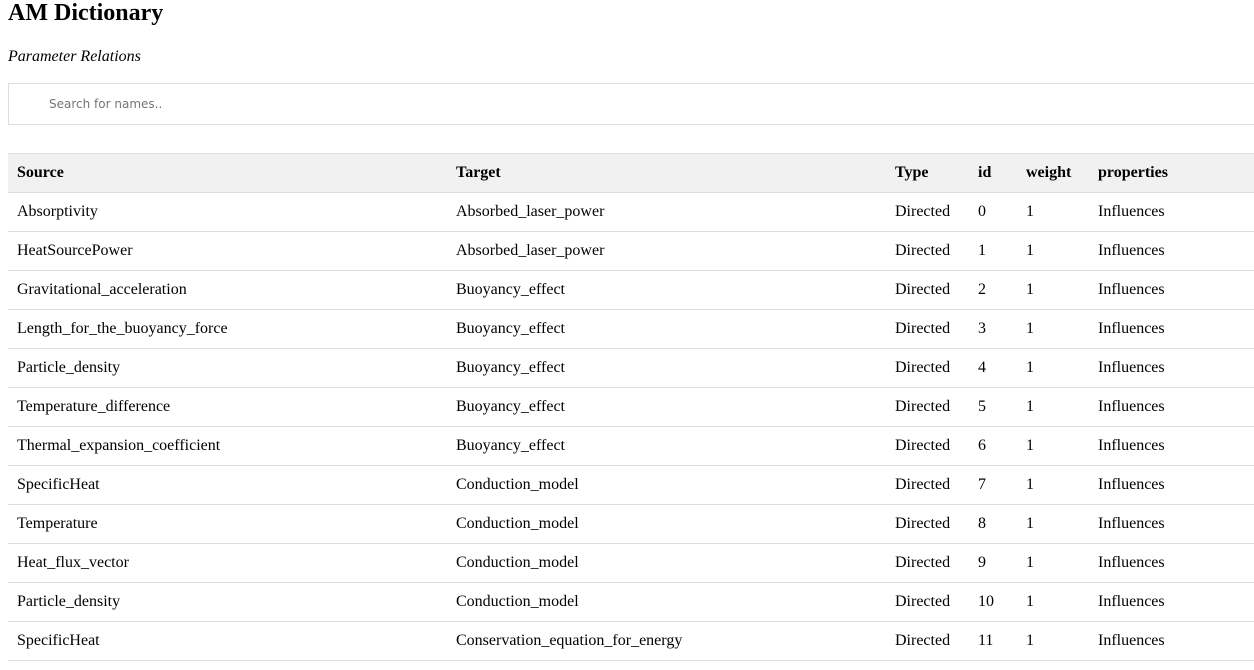  Describe the element at coordinates (982, 328) in the screenshot. I see `cell-id: 3` at that location.